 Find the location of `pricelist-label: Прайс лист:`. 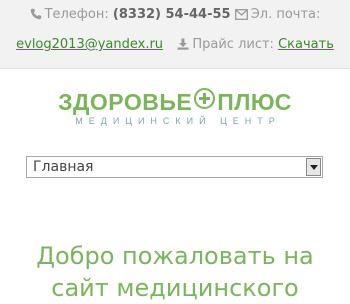

pricelist-label: Прайс лист: is located at coordinates (233, 44).